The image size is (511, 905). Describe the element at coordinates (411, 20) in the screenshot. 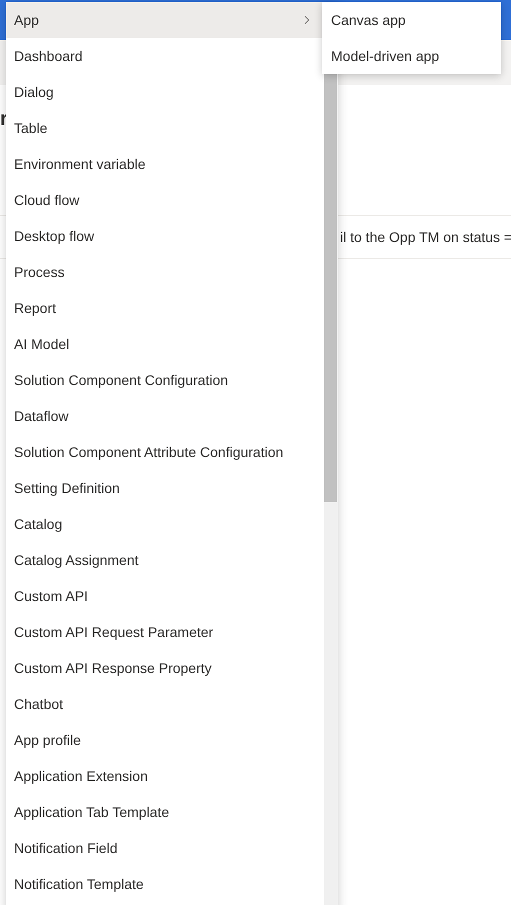

I see `menu-item: Canvas app` at that location.